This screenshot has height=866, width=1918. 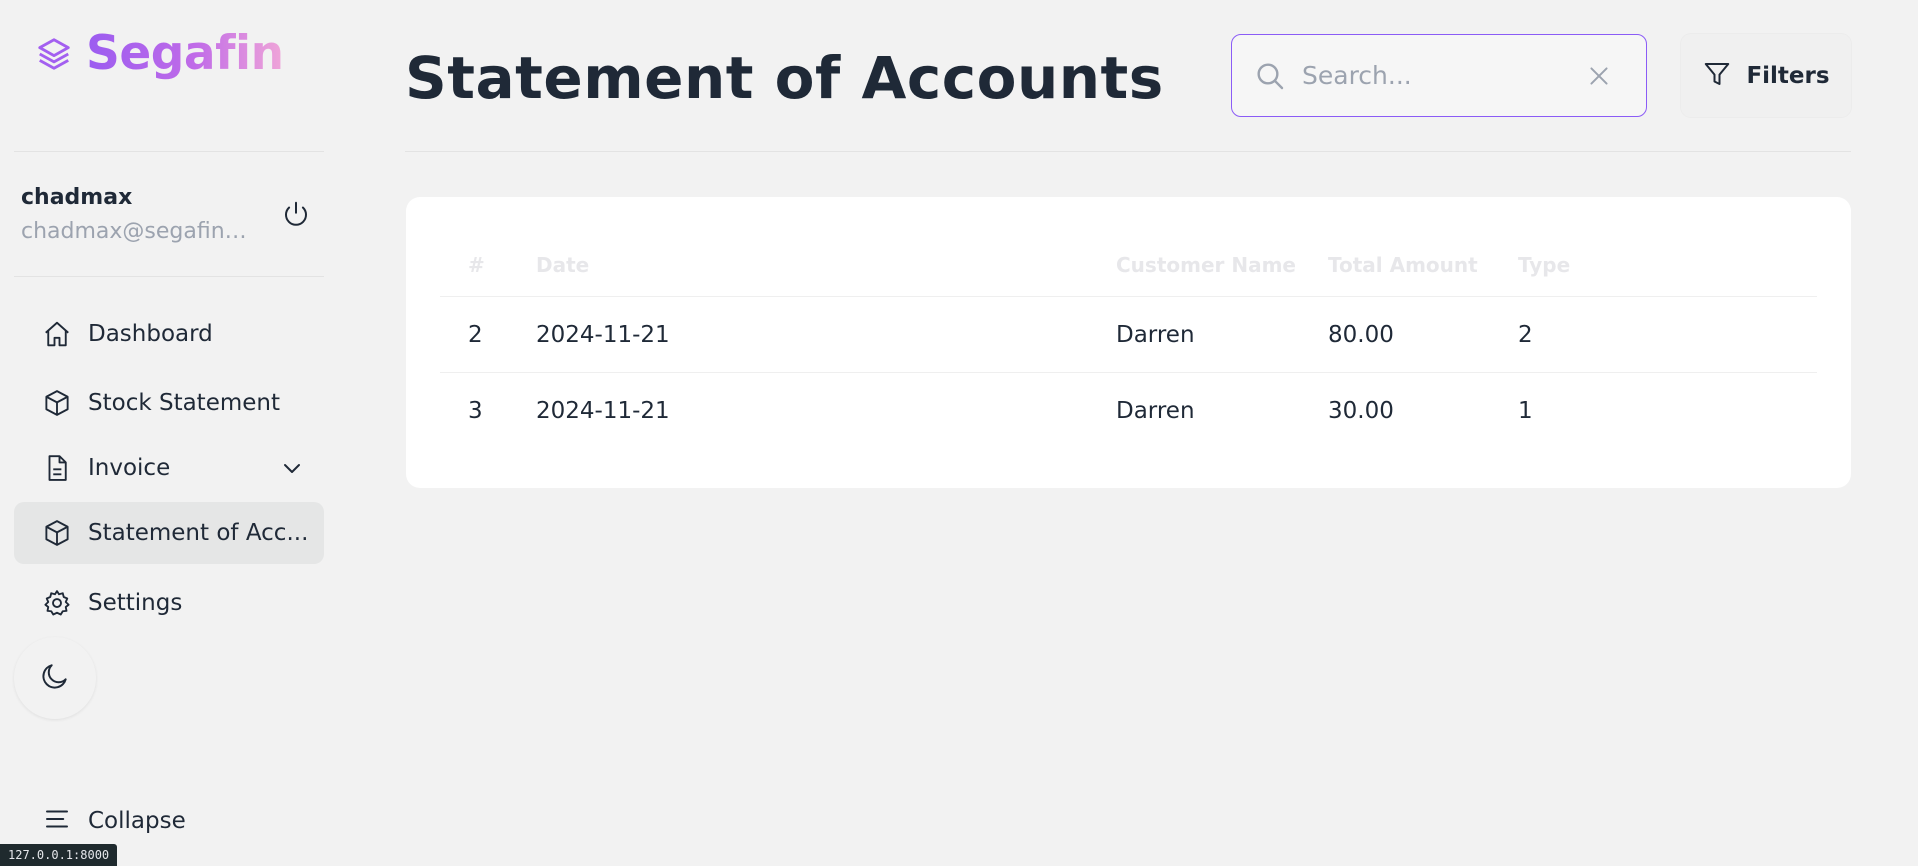 I want to click on theme-toggle-button, so click(x=55, y=678).